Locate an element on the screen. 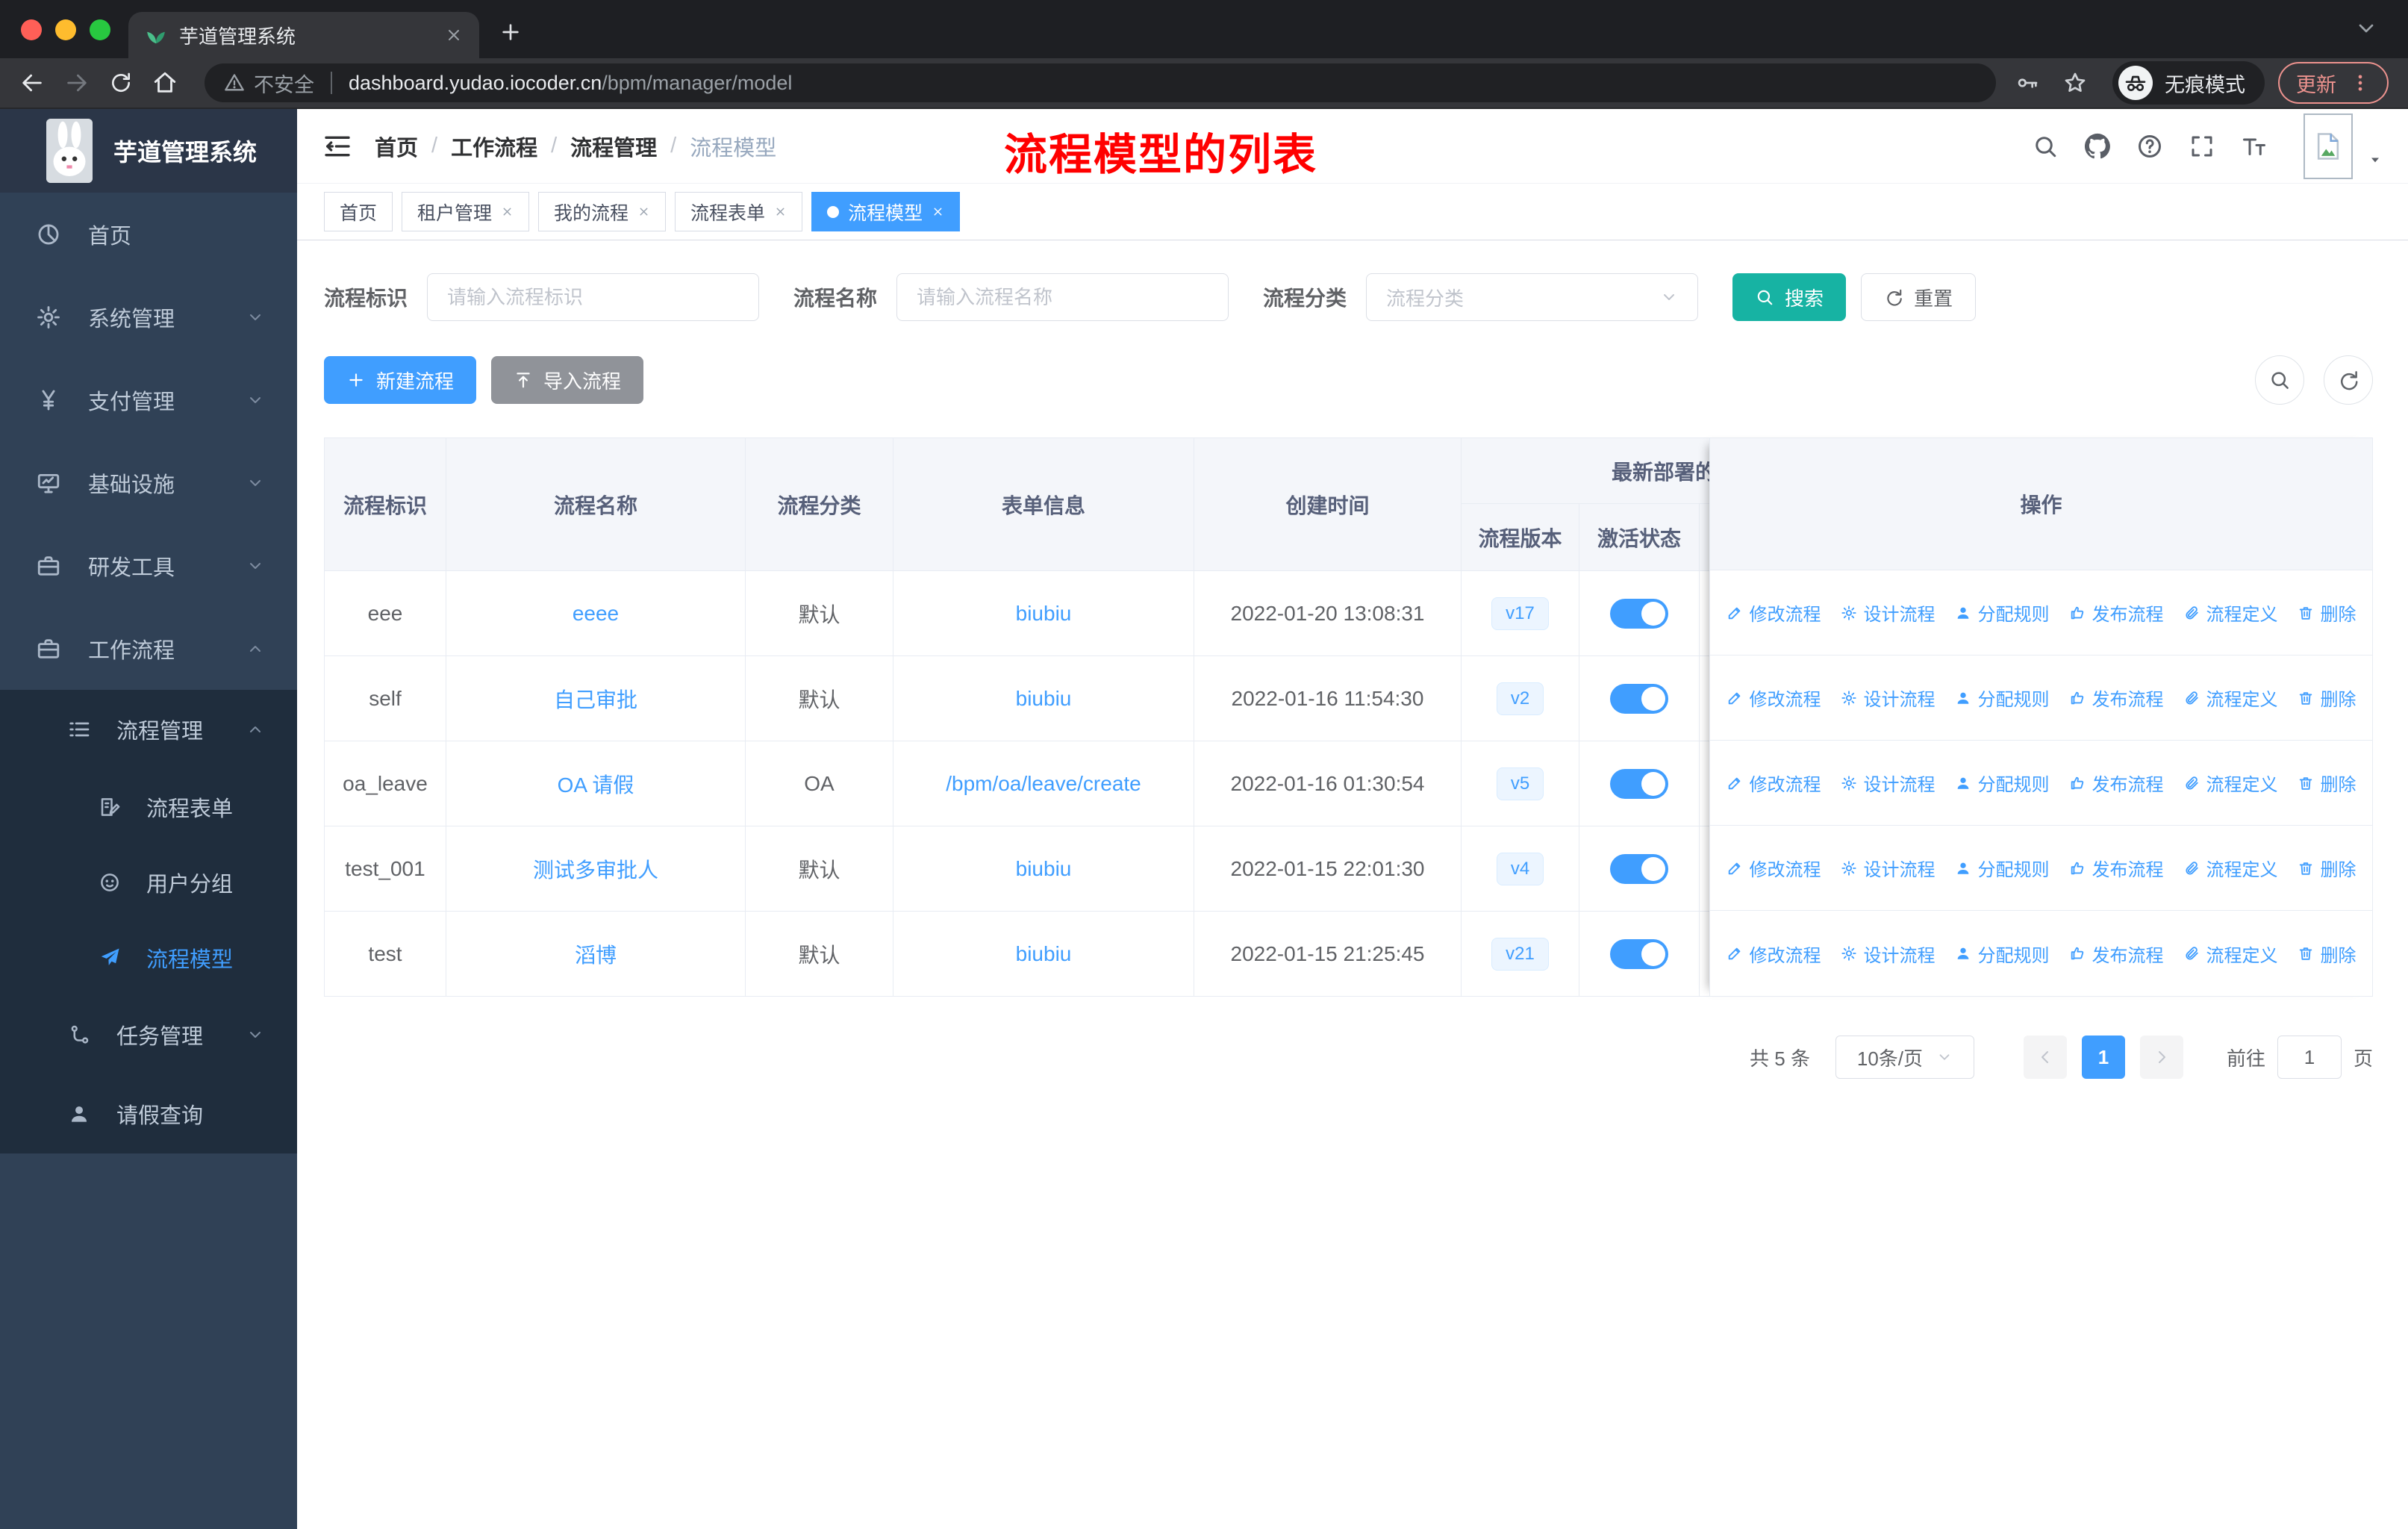  browser-tab: 芋道管理系统 is located at coordinates (303, 35).